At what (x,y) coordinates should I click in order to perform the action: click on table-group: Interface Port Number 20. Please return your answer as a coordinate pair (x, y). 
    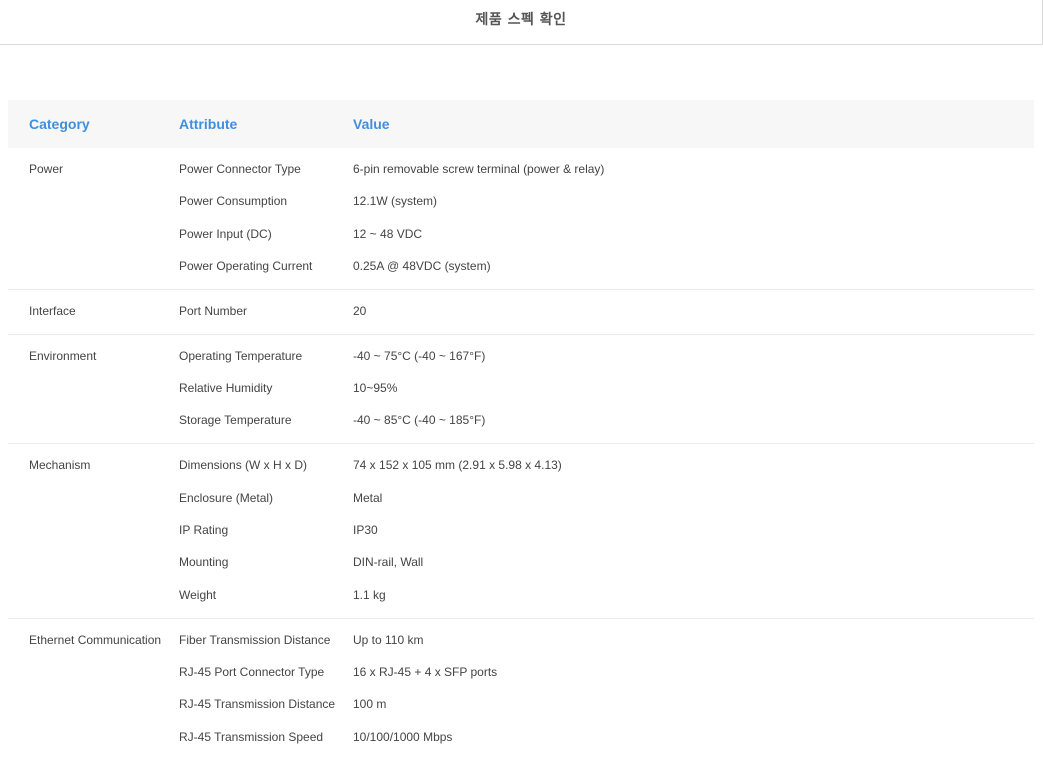
    Looking at the image, I should click on (521, 312).